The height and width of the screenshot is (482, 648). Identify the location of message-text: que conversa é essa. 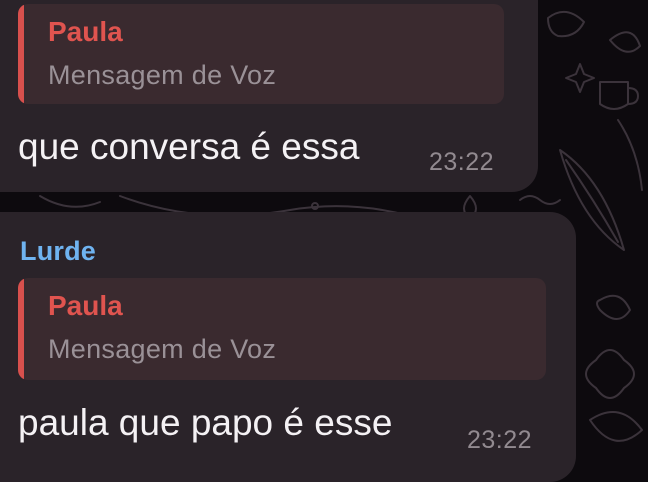
(189, 146).